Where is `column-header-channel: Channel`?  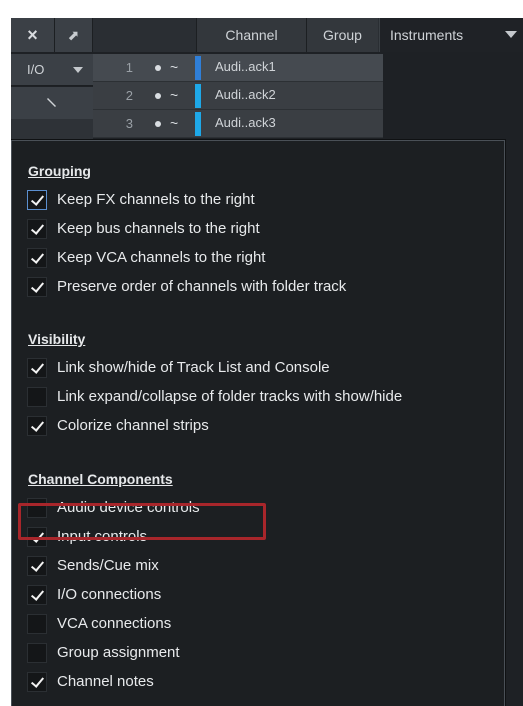 column-header-channel: Channel is located at coordinates (251, 35).